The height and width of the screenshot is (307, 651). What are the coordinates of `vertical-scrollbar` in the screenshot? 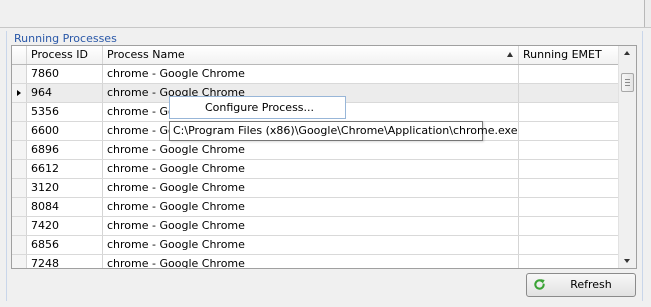 It's located at (627, 157).